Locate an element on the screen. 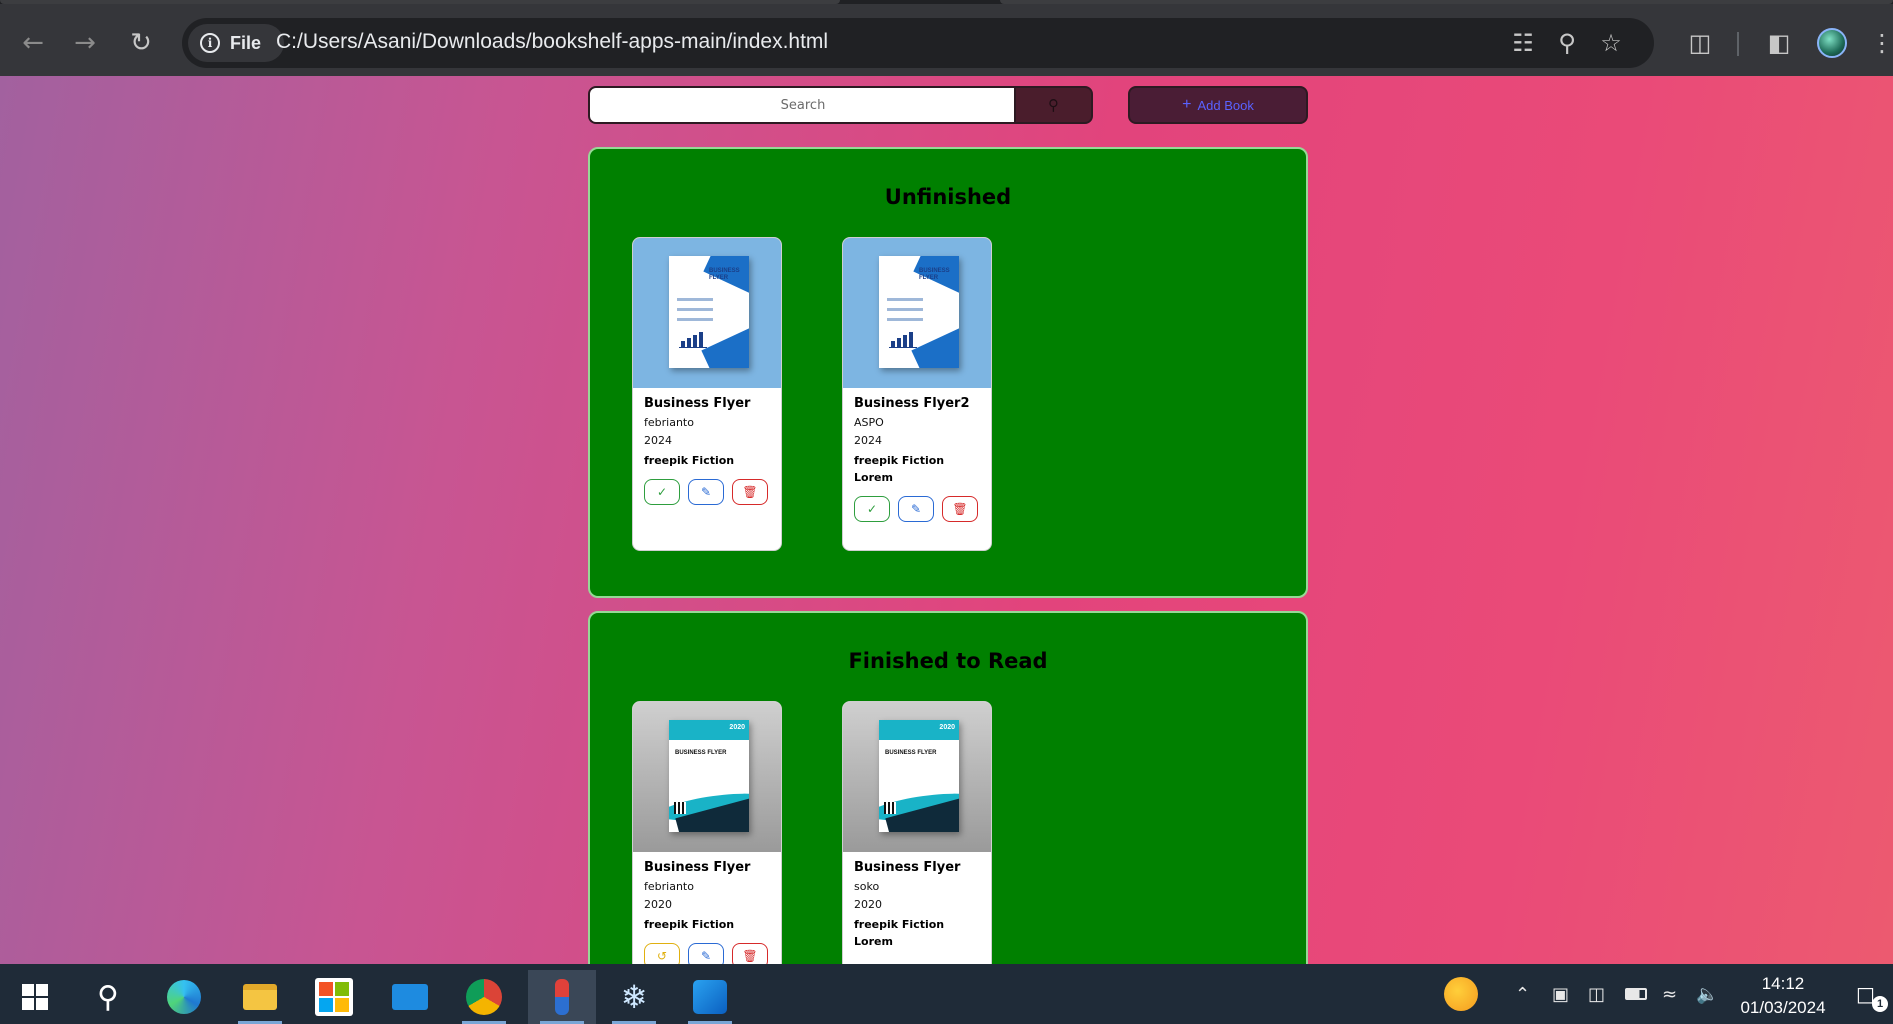  mail-icon is located at coordinates (410, 997).